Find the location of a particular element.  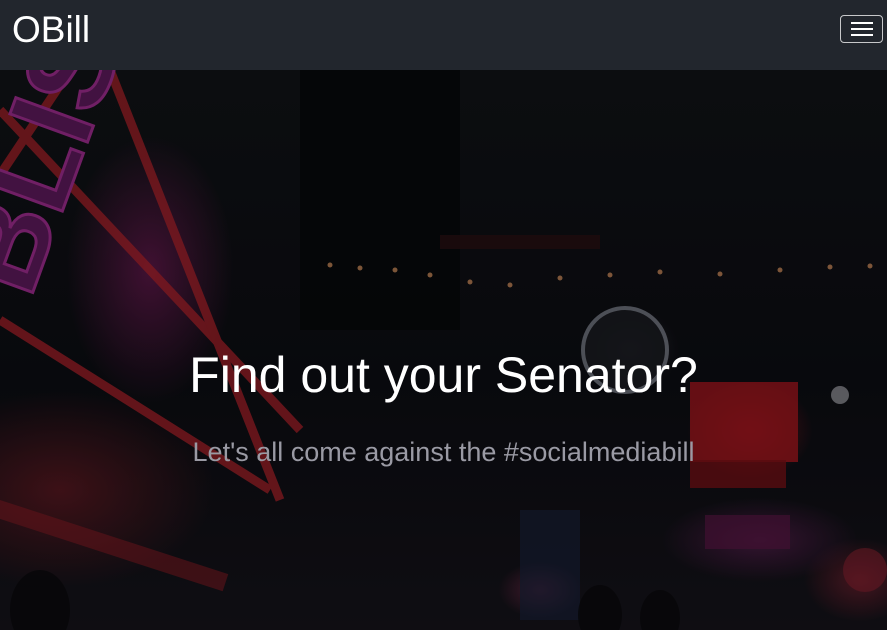

hamburger-menu-icon is located at coordinates (861, 29).